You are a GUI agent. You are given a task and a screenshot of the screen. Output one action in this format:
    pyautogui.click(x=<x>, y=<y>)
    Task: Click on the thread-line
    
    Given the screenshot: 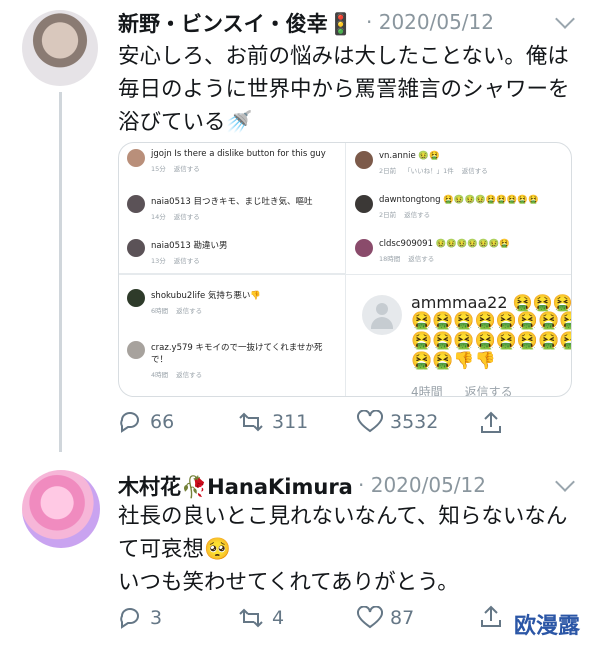 What is the action you would take?
    pyautogui.click(x=60, y=272)
    